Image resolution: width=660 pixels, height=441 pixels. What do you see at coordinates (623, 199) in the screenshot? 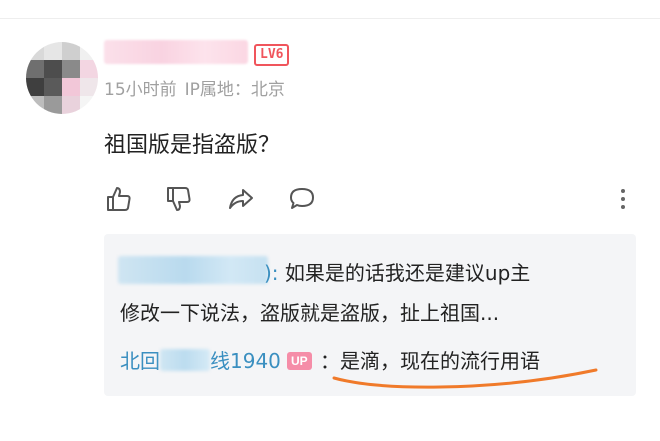
I see `more-vertical-icon` at bounding box center [623, 199].